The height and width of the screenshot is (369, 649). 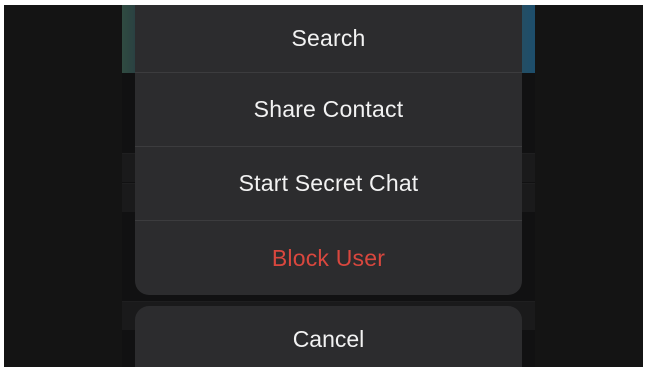 I want to click on search-option: Search, so click(x=328, y=39).